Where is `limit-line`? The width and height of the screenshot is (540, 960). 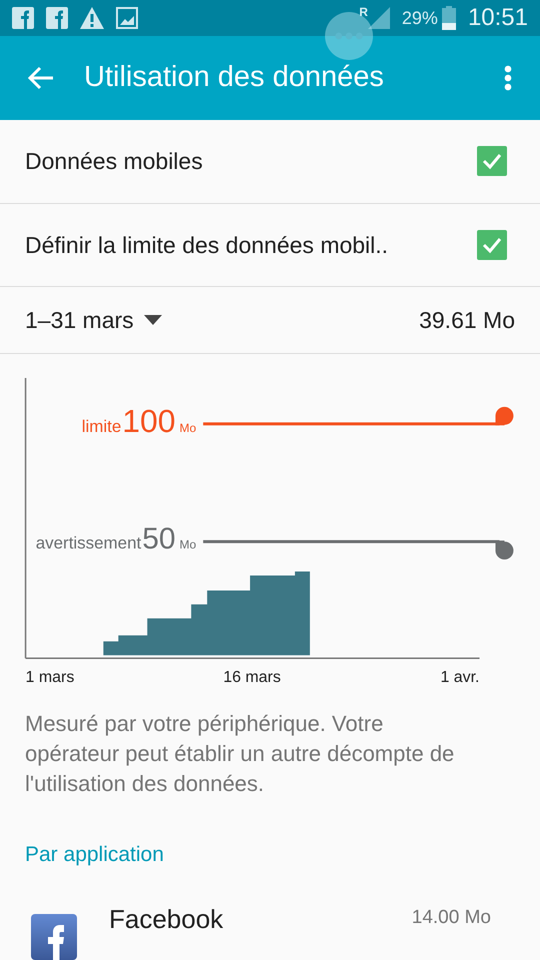 limit-line is located at coordinates (358, 416).